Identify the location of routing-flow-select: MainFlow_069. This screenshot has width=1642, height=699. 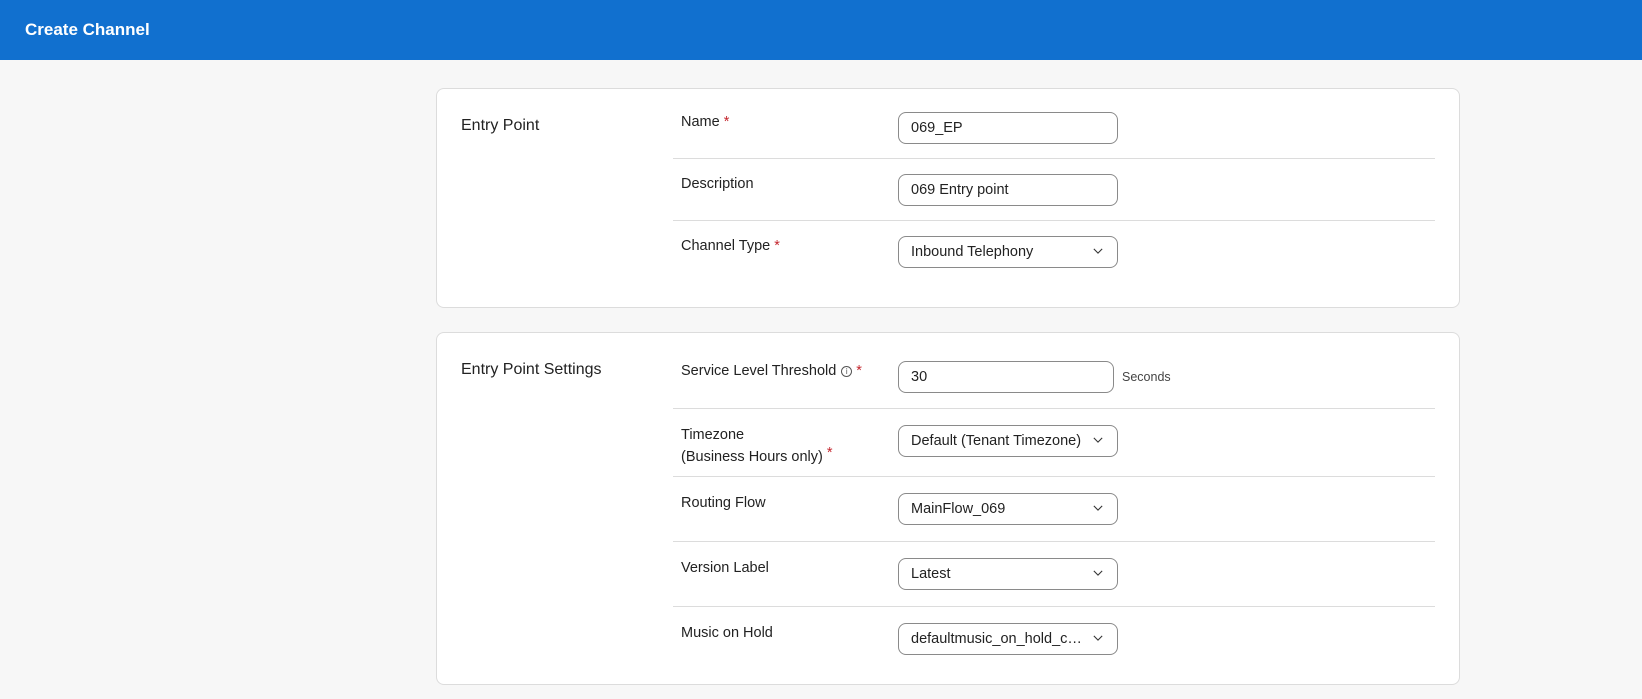
(1008, 509).